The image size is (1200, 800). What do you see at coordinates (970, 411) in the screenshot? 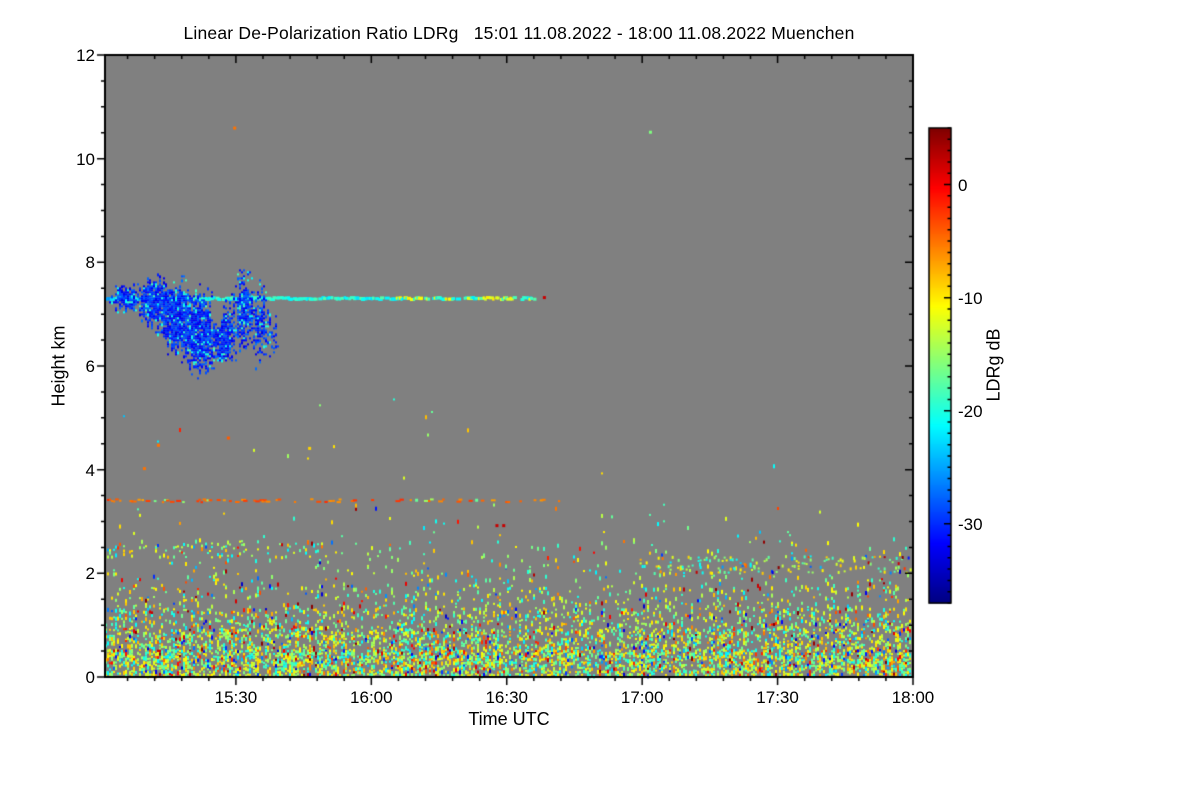
I see `colorbar-tick-label: -20` at bounding box center [970, 411].